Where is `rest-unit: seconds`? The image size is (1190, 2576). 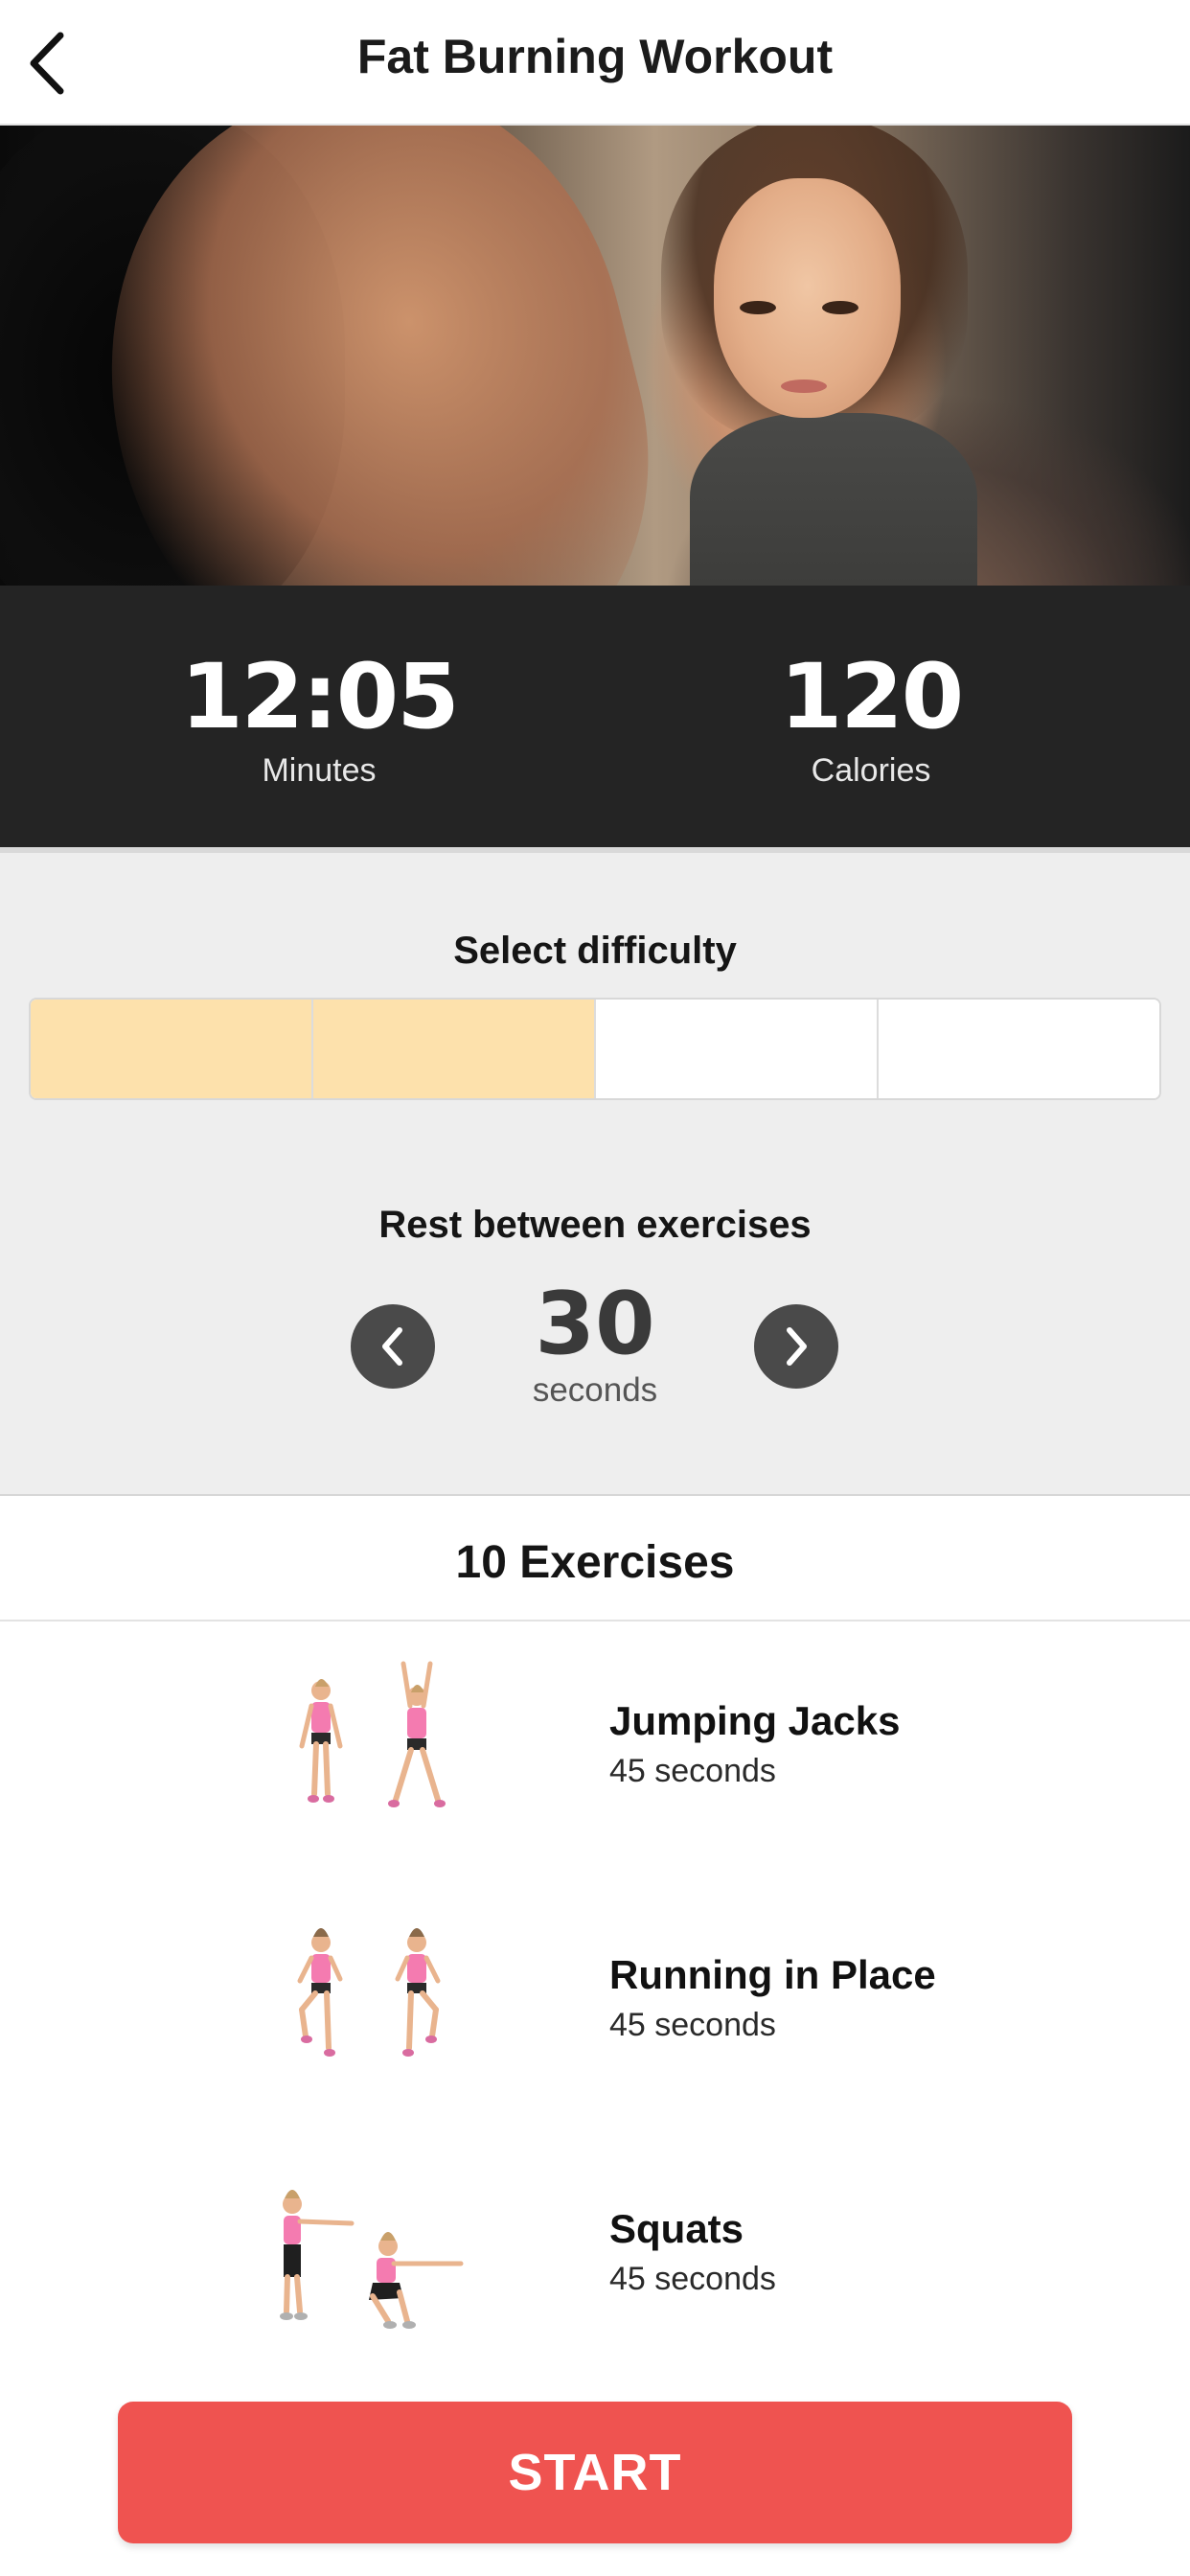
rest-unit: seconds is located at coordinates (595, 1390).